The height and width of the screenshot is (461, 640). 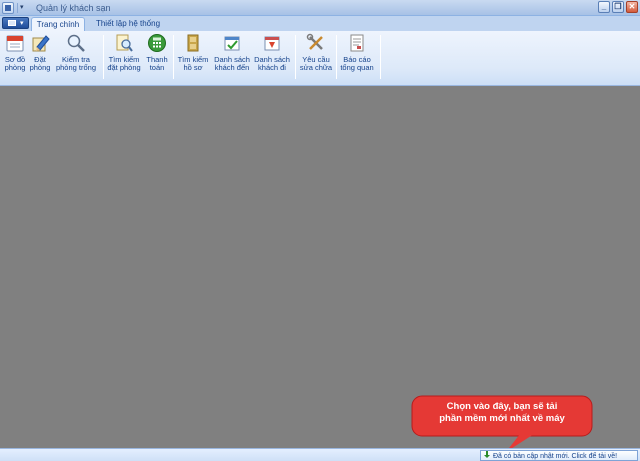 What do you see at coordinates (357, 43) in the screenshot?
I see `report-icon` at bounding box center [357, 43].